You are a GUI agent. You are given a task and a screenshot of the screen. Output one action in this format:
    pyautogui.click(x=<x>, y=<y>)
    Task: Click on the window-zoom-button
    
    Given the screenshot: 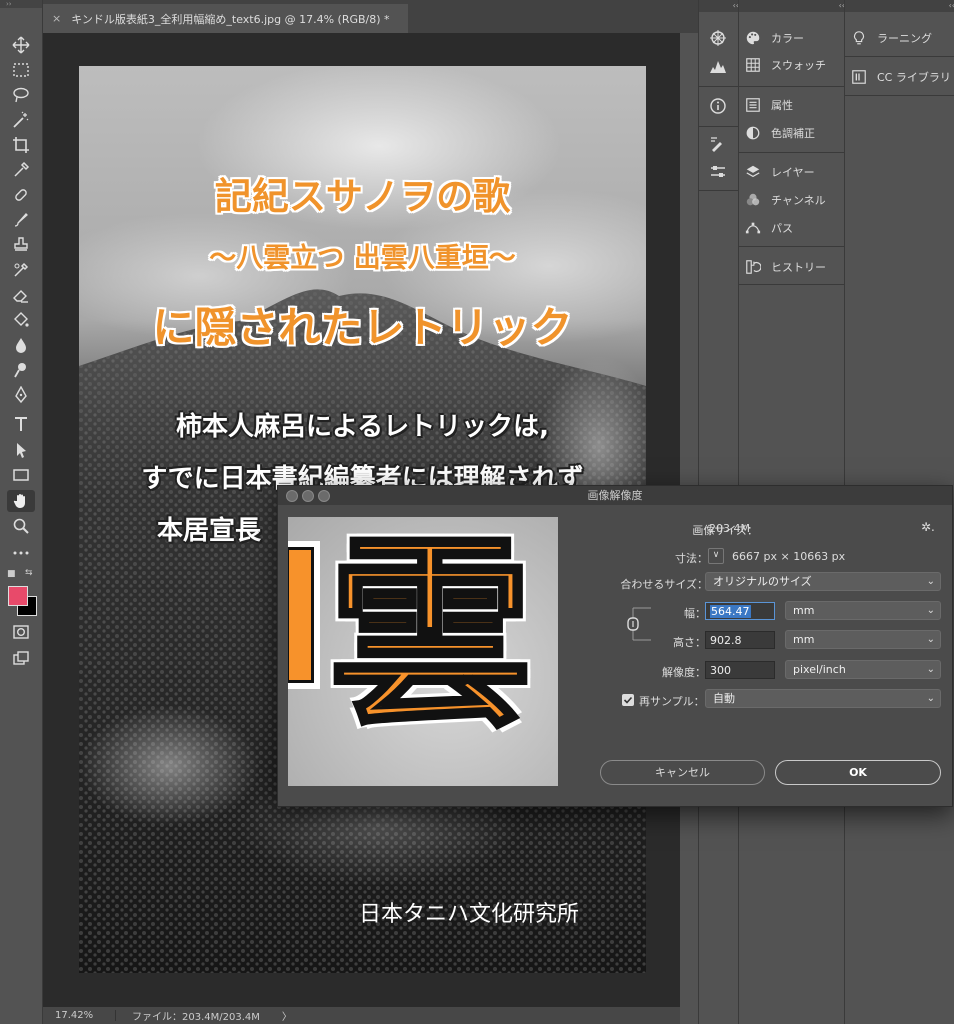 What is the action you would take?
    pyautogui.click(x=324, y=496)
    